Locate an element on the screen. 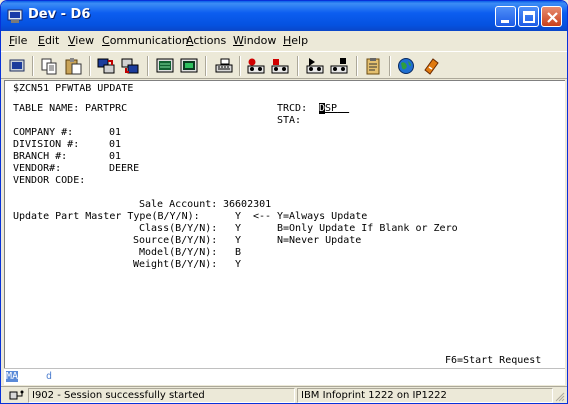 The height and width of the screenshot is (404, 568). trcd-value: SP is located at coordinates (331, 108).